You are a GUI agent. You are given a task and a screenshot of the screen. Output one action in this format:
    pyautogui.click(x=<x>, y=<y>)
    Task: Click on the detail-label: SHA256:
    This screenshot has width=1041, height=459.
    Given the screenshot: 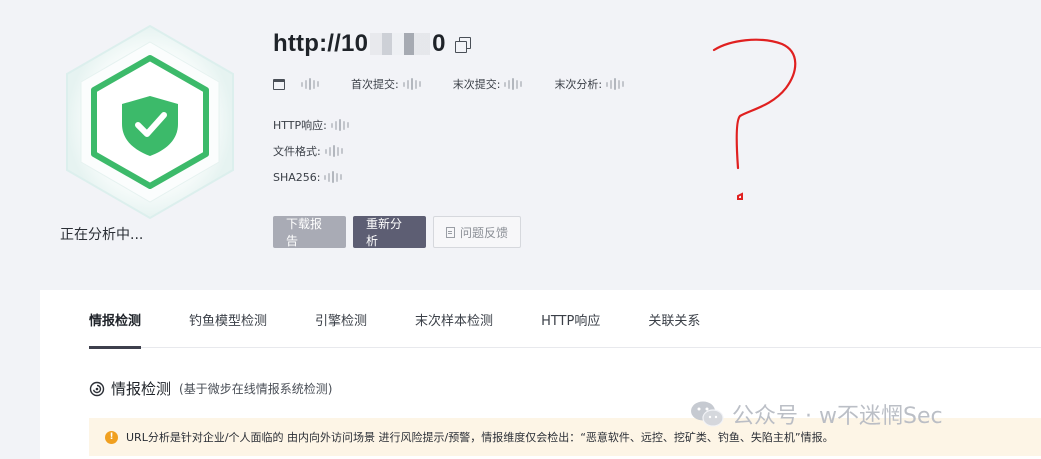 What is the action you would take?
    pyautogui.click(x=297, y=177)
    